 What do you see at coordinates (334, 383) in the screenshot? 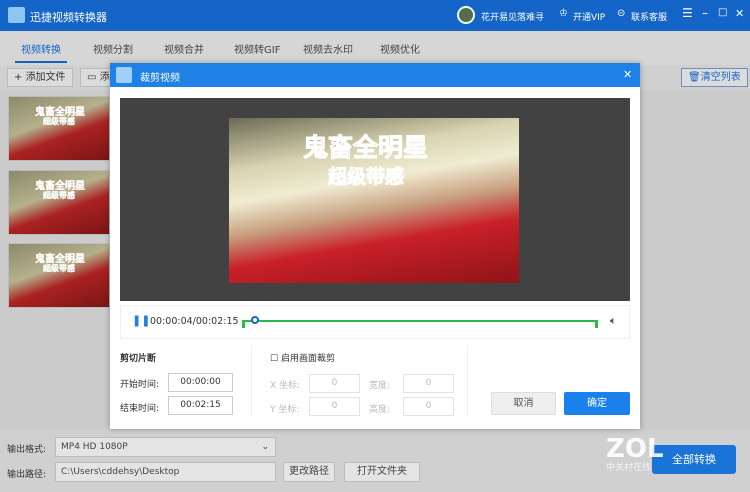
I see `x-input: 0` at bounding box center [334, 383].